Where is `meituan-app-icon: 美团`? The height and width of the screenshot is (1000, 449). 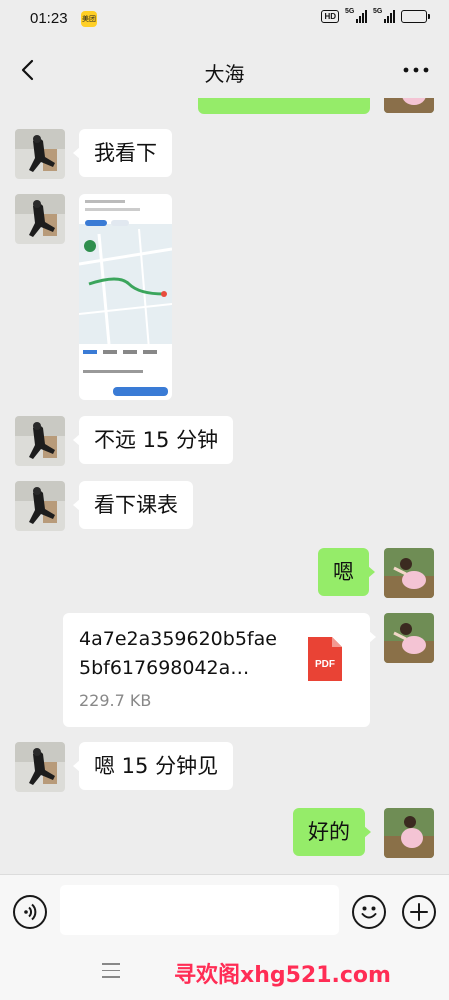
meituan-app-icon: 美团 is located at coordinates (89, 19).